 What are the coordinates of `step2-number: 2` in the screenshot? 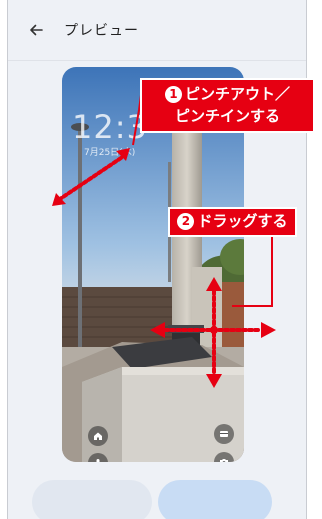 It's located at (186, 221).